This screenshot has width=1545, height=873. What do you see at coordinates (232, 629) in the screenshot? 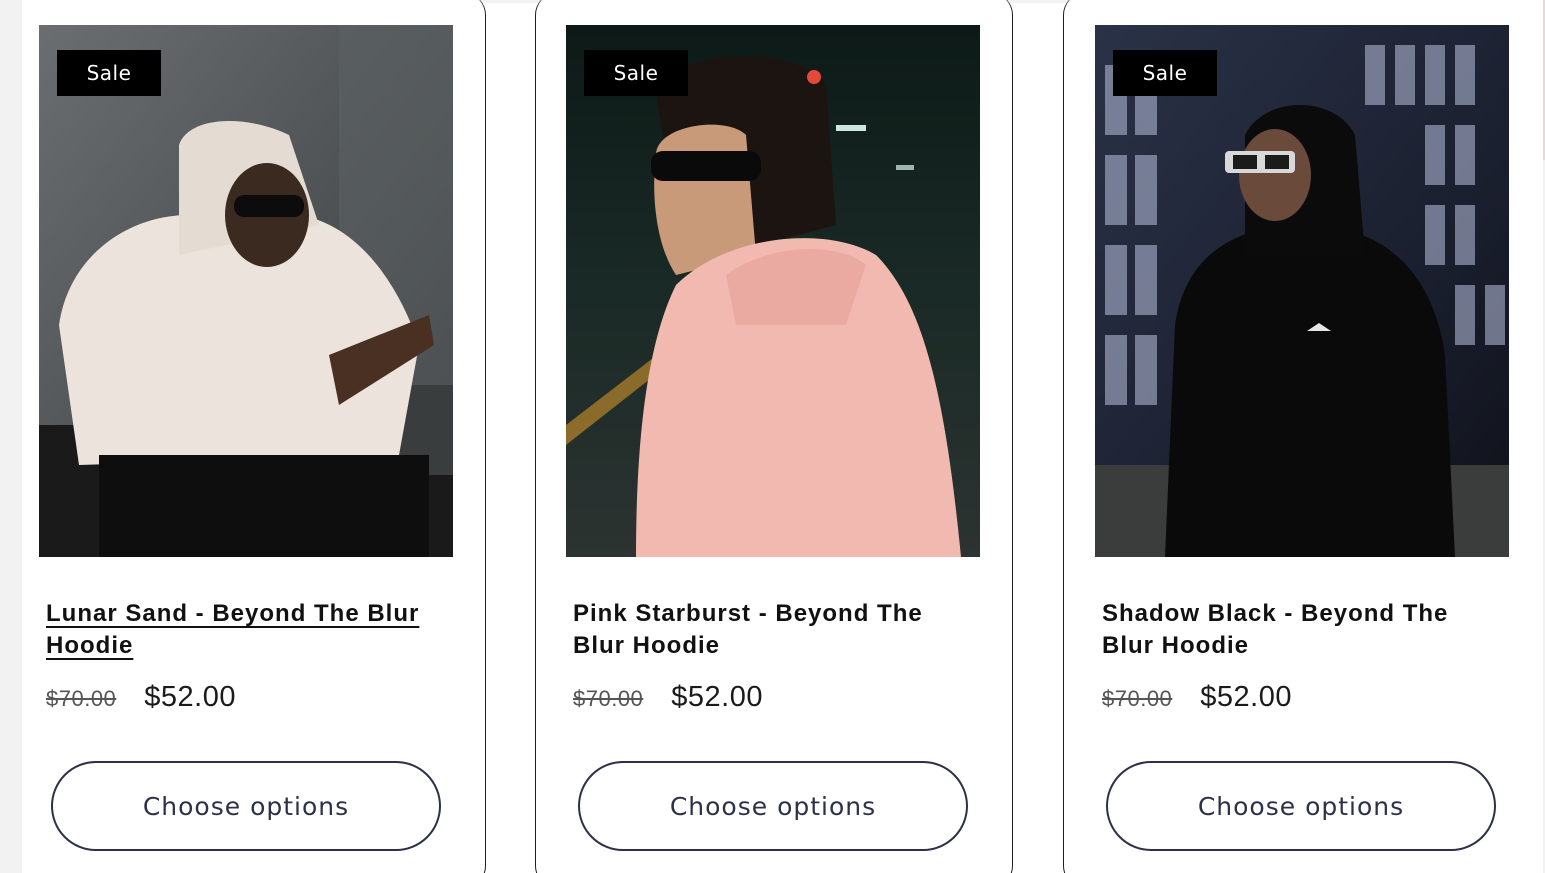
I see `product-title-text: Lunar Sand - Beyond The Blur Hoodie` at bounding box center [232, 629].